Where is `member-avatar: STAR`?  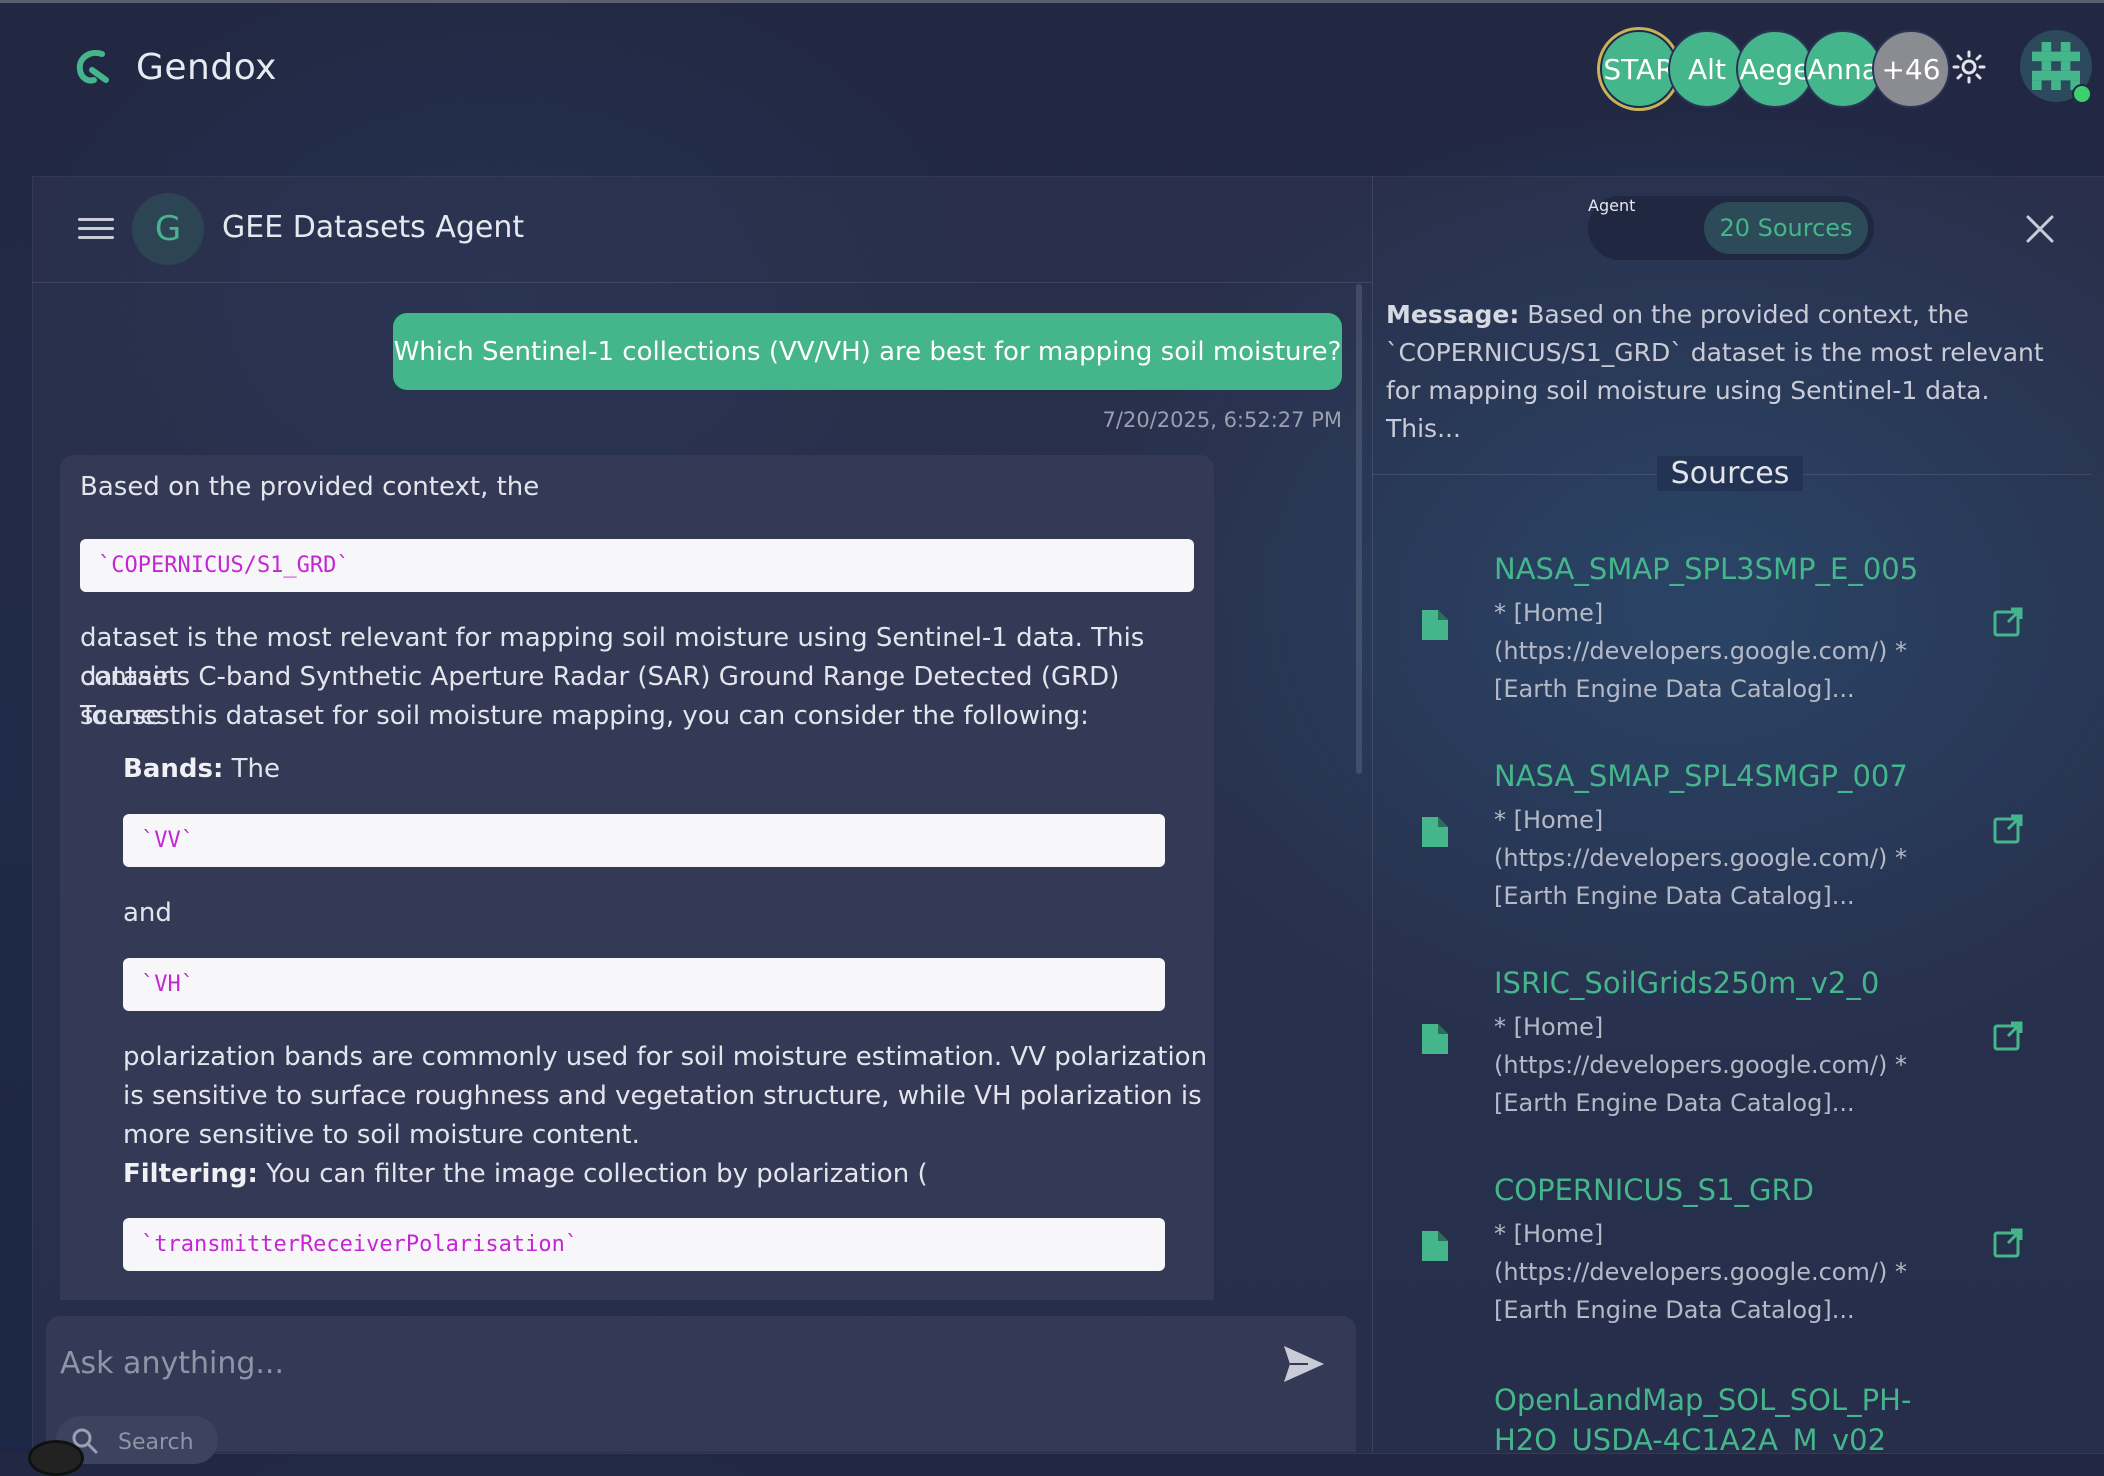
member-avatar: STAR is located at coordinates (1639, 69).